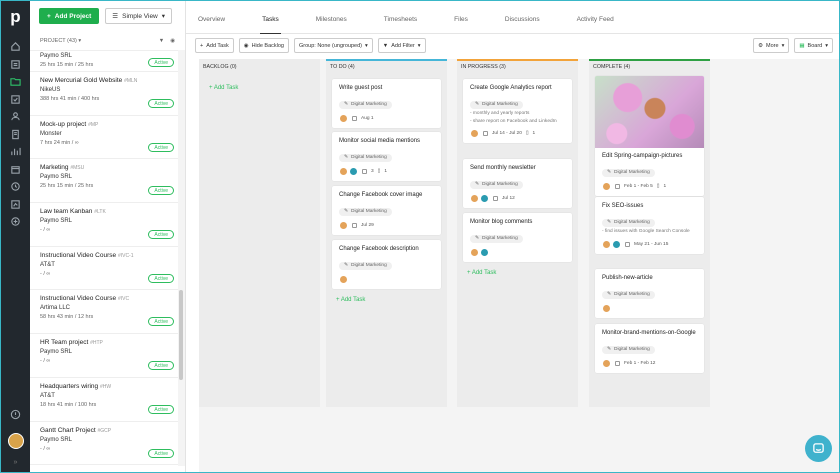 The image size is (840, 473). I want to click on reports-icon, so click(15, 152).